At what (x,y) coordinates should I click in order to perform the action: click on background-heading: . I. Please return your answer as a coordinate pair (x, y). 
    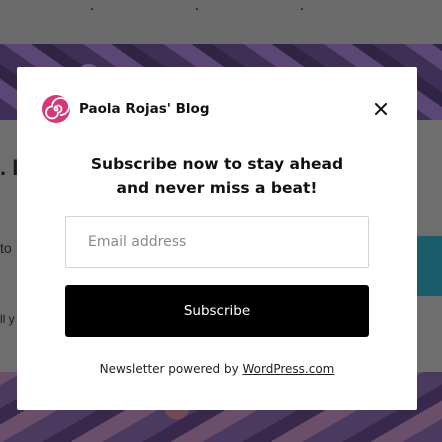
    Looking at the image, I should click on (9, 167).